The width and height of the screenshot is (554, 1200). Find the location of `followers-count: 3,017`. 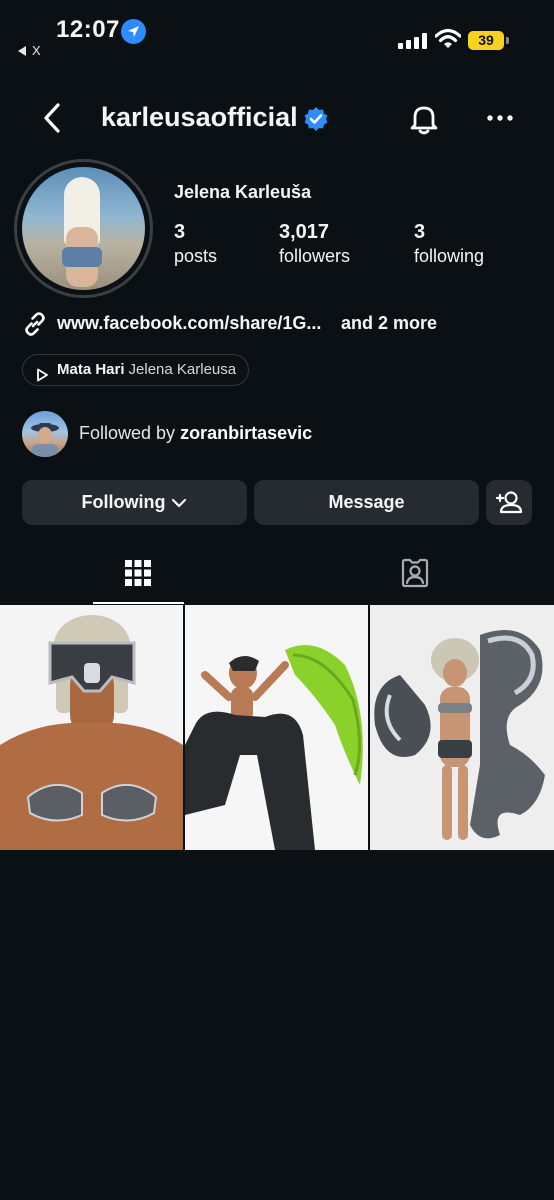

followers-count: 3,017 is located at coordinates (304, 232).